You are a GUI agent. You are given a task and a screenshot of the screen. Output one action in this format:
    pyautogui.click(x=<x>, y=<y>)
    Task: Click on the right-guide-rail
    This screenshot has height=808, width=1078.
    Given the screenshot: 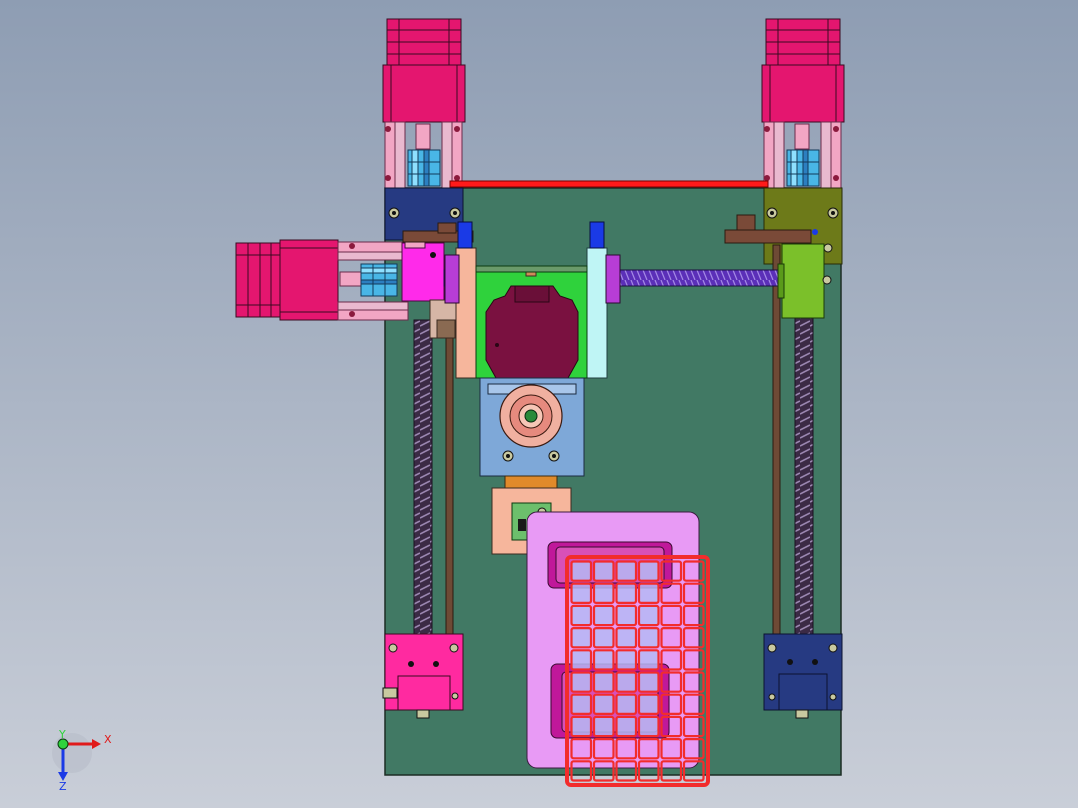 What is the action you would take?
    pyautogui.click(x=776, y=467)
    